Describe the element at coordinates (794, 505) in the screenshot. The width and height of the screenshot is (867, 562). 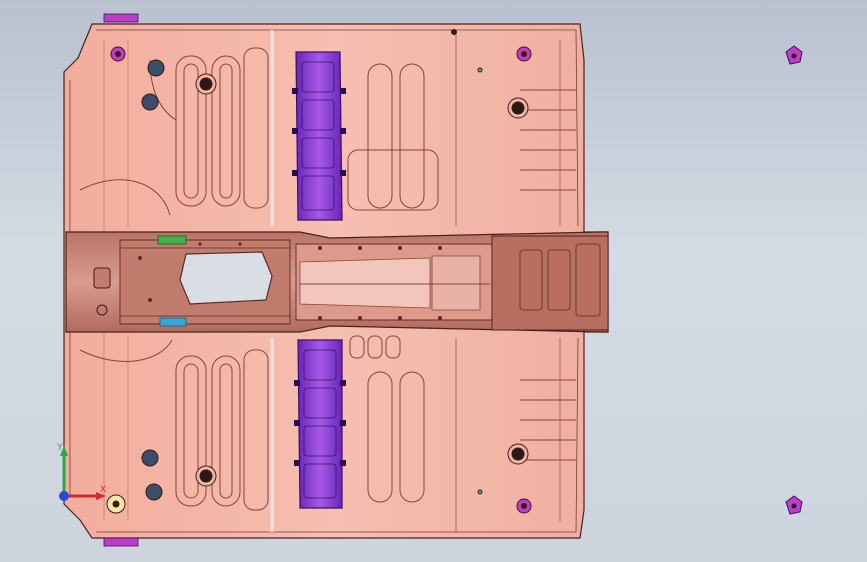
I see `floating-nut-lower` at that location.